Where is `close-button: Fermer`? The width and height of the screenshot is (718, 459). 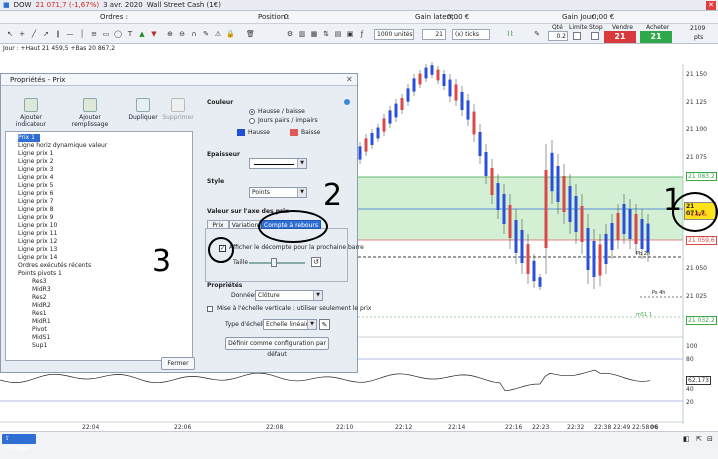 close-button: Fermer is located at coordinates (178, 363).